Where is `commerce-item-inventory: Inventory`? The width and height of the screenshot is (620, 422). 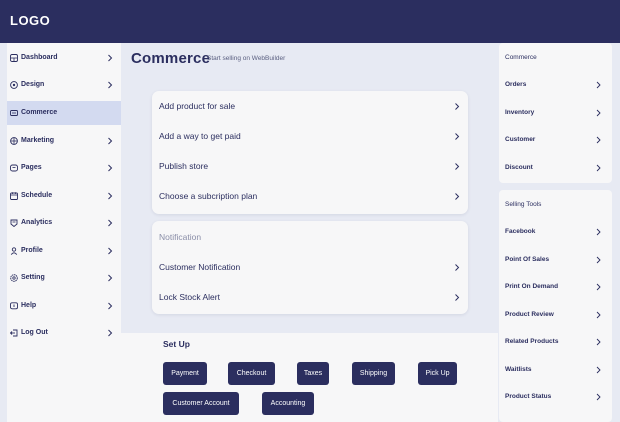
commerce-item-inventory: Inventory is located at coordinates (555, 113).